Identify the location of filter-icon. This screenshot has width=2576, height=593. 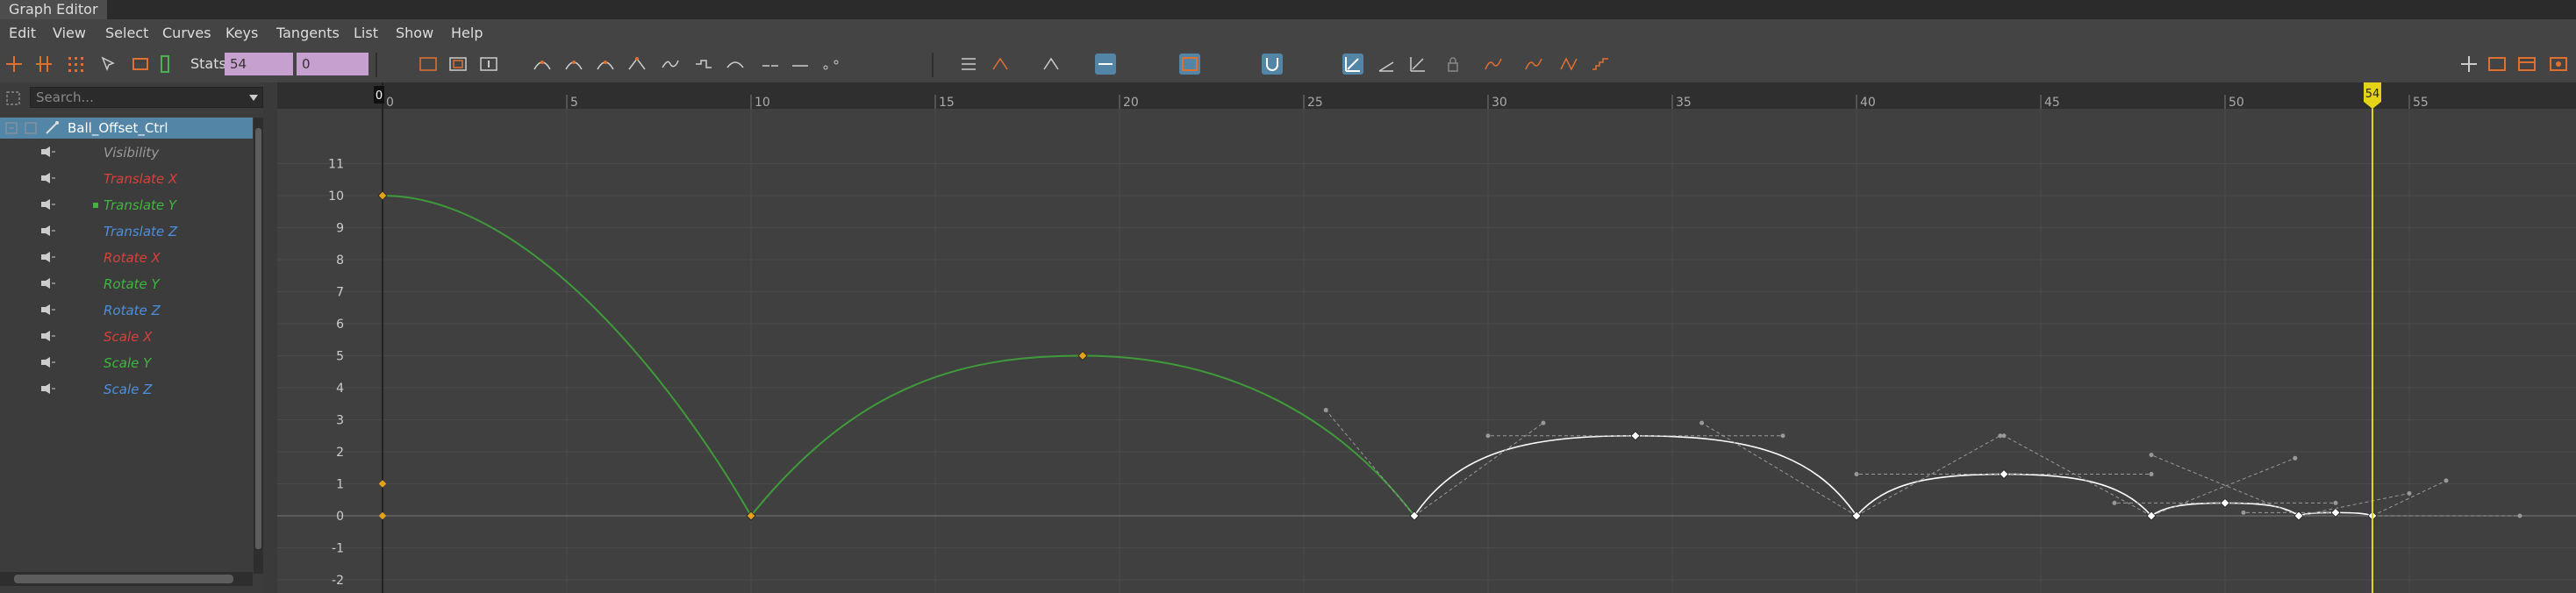
(13, 98).